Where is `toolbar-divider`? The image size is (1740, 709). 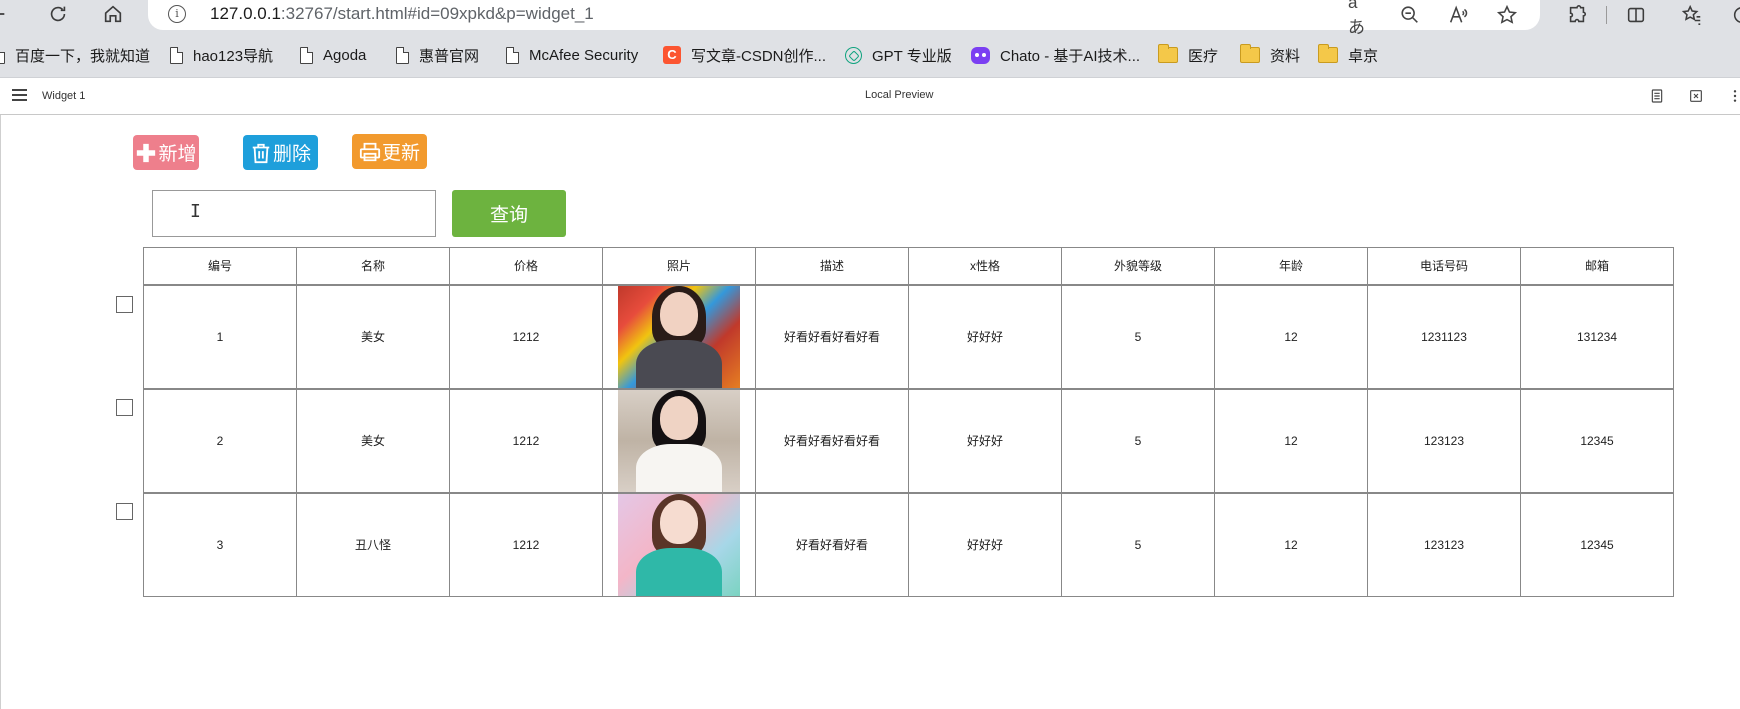
toolbar-divider is located at coordinates (1606, 15).